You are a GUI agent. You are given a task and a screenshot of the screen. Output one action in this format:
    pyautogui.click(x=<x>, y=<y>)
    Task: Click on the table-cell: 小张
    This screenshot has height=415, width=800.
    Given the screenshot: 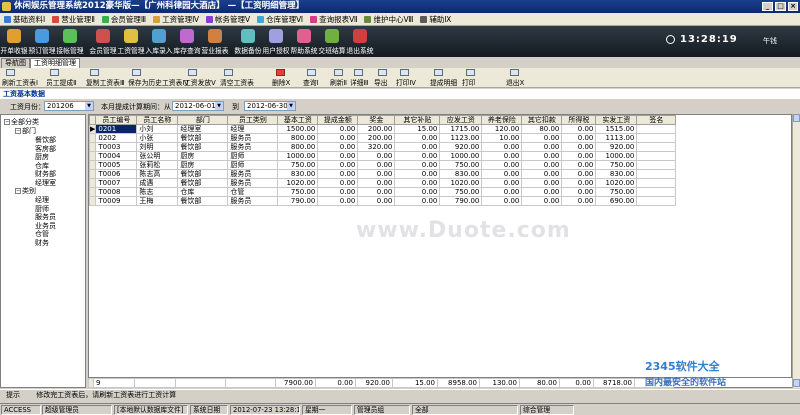 What is the action you would take?
    pyautogui.click(x=157, y=138)
    